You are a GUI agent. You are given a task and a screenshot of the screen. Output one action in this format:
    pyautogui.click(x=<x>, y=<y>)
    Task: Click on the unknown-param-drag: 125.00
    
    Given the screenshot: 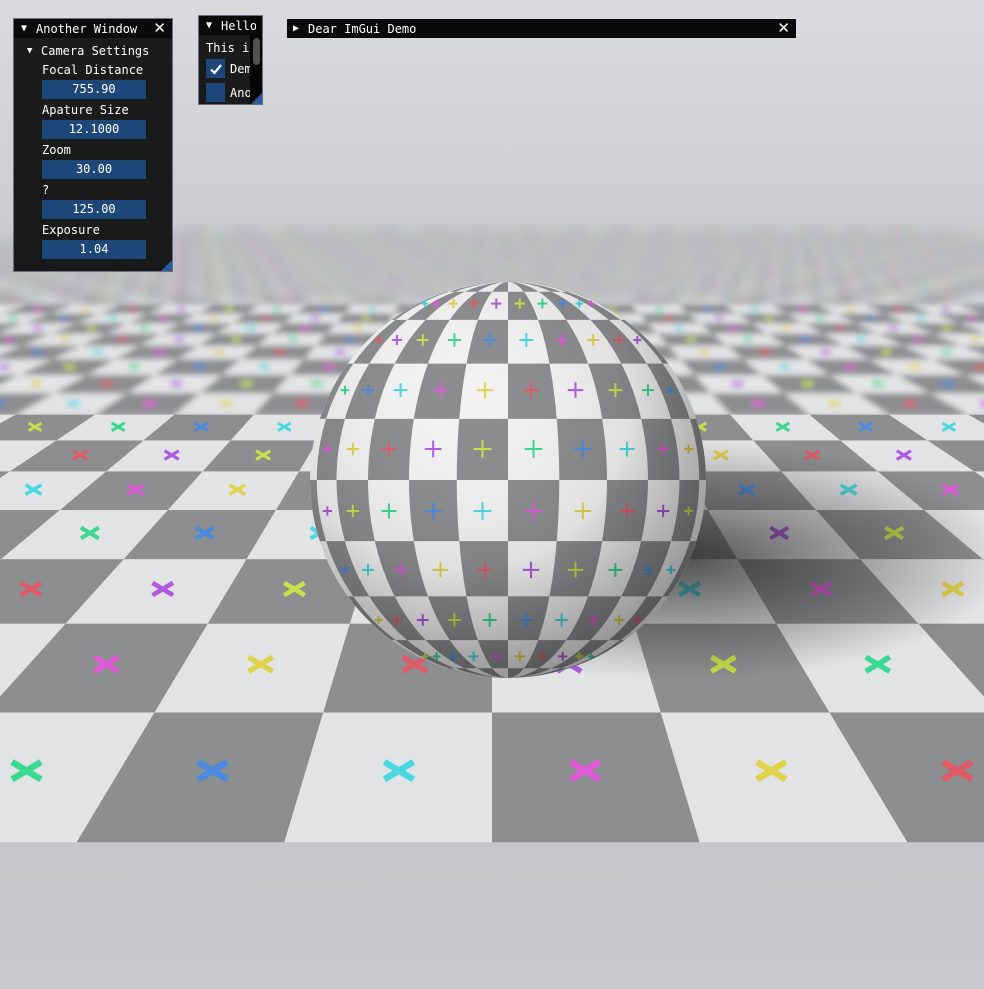 What is the action you would take?
    pyautogui.click(x=94, y=209)
    